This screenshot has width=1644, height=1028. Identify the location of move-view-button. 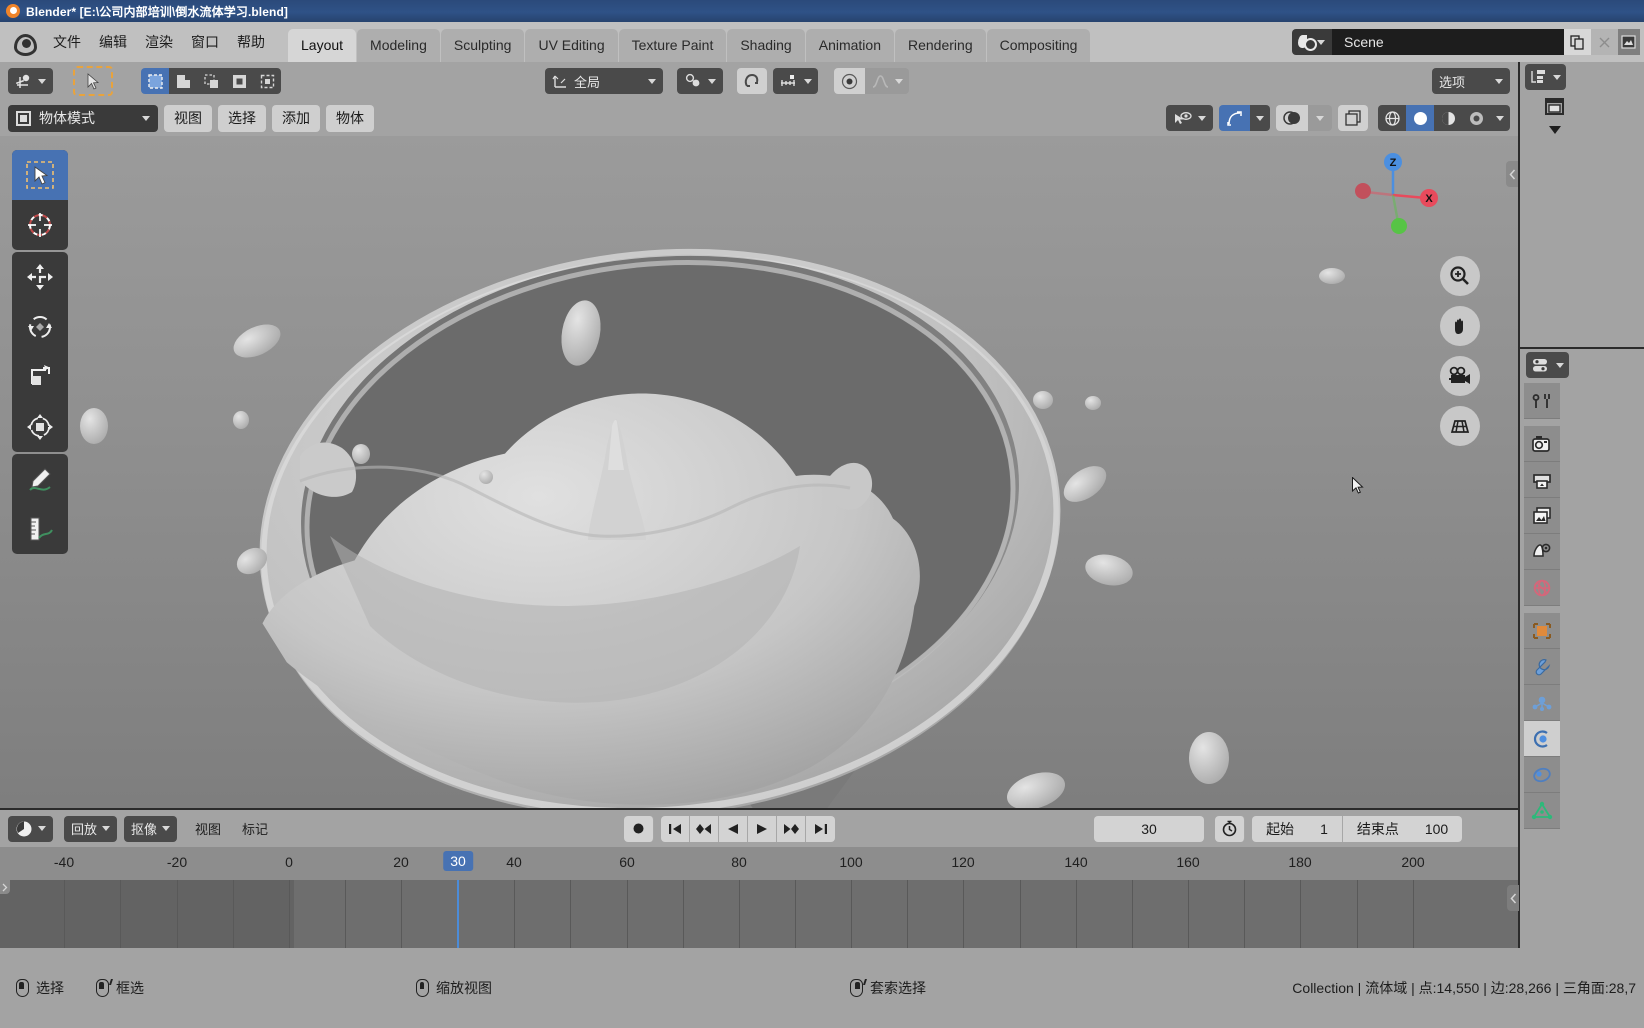
(1460, 326).